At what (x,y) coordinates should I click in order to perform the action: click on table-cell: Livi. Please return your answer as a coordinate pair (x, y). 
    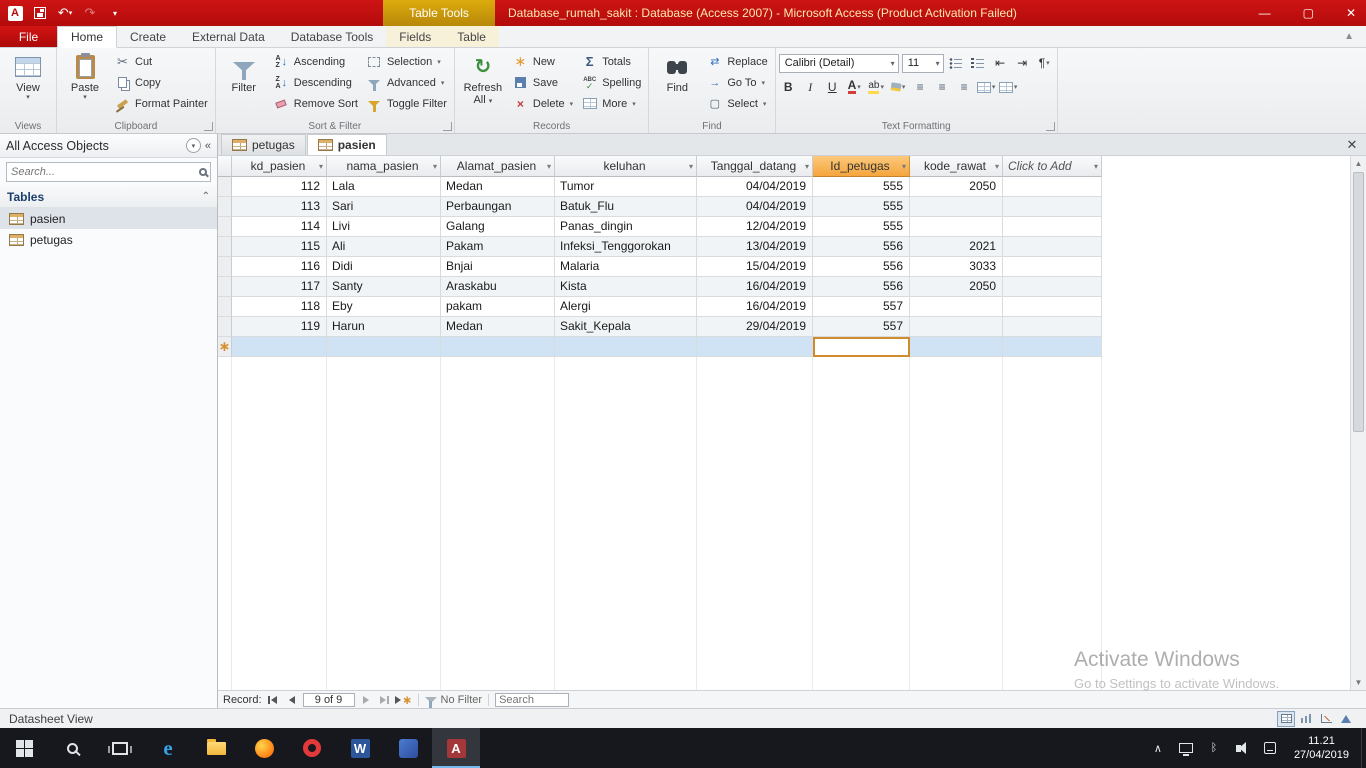
    Looking at the image, I should click on (384, 227).